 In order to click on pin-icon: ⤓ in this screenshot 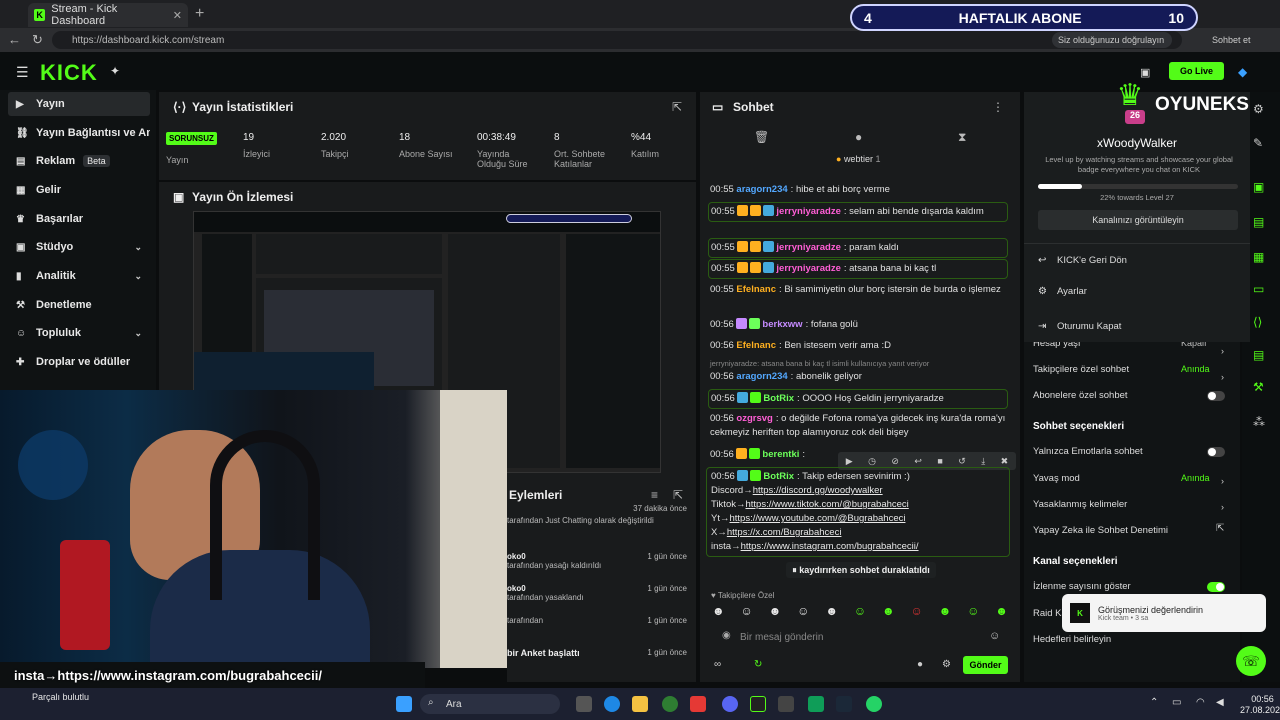, I will do `click(983, 461)`.